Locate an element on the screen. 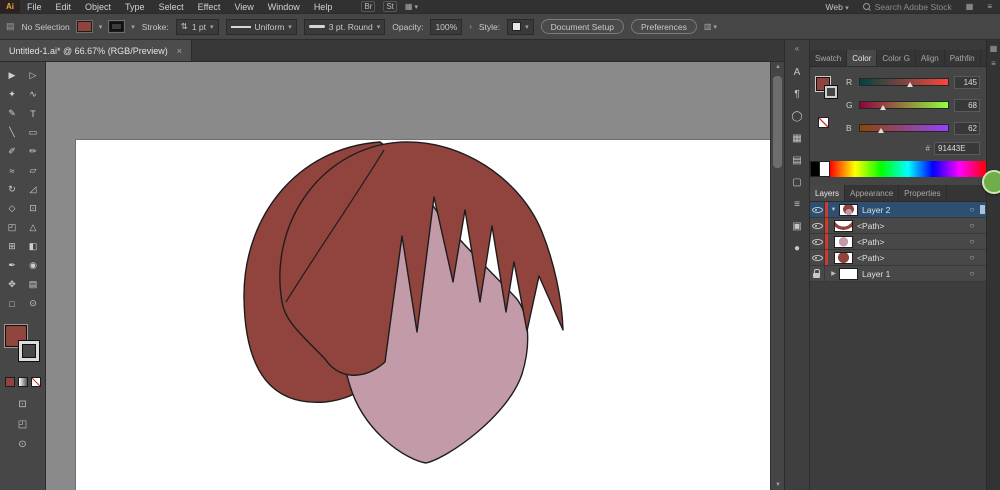 The height and width of the screenshot is (490, 1000). style-dropdown: ▾ is located at coordinates (520, 26).